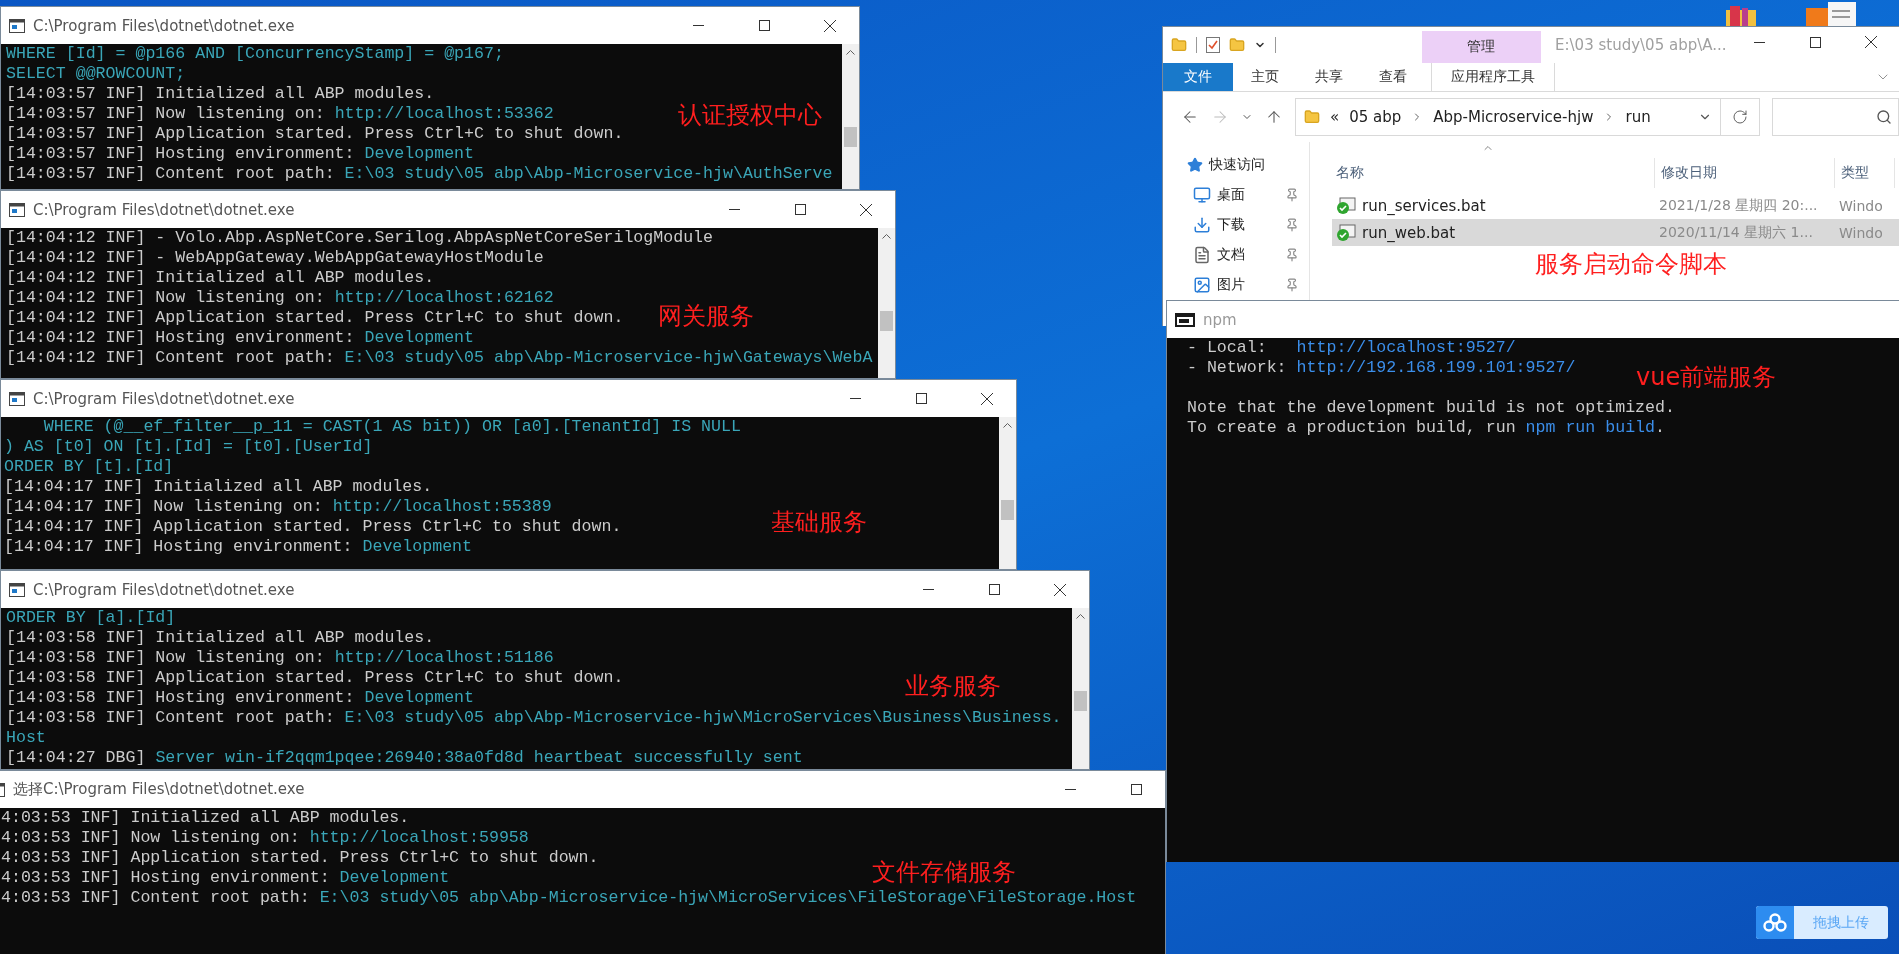 This screenshot has width=1899, height=954. What do you see at coordinates (205, 818) in the screenshot?
I see `console-line: 4:03:53 INF] Initialized all ABP modules.` at bounding box center [205, 818].